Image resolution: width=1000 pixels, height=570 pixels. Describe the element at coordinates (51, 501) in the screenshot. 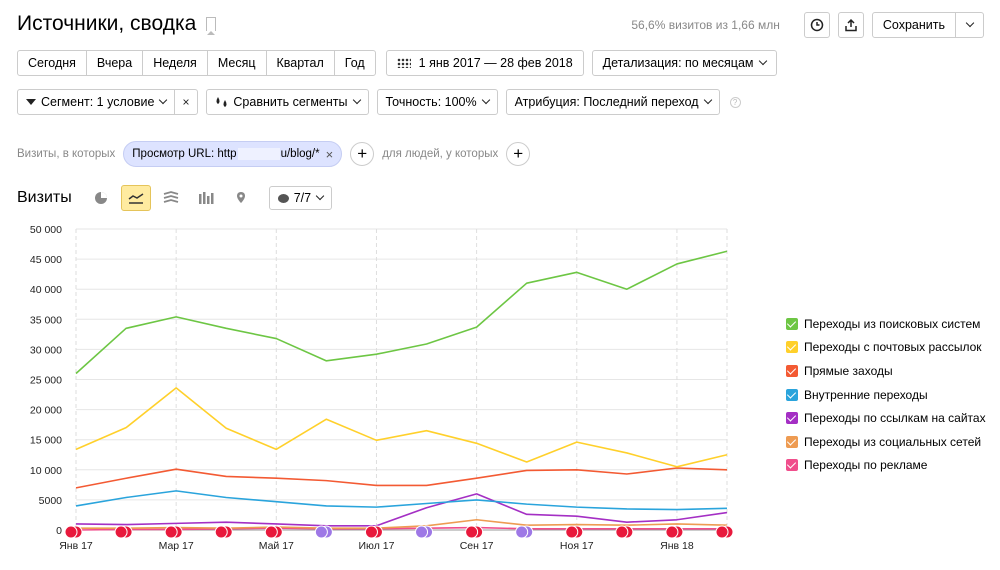

I see `y-tick-label: 5000` at that location.